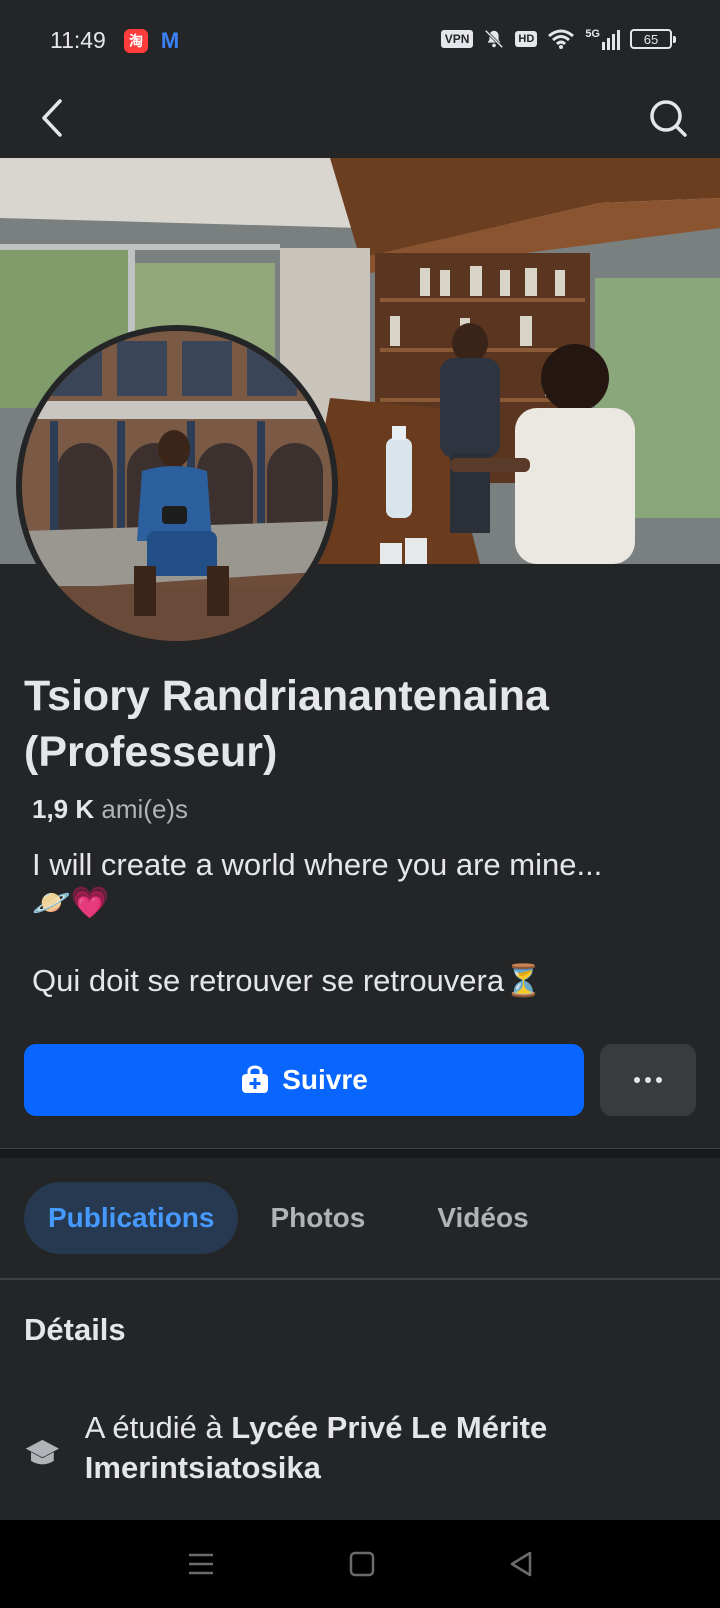 The height and width of the screenshot is (1608, 720). What do you see at coordinates (287, 980) in the screenshot?
I see `bio-line-3: Qui doit se retrouver se retrouvera⏳` at bounding box center [287, 980].